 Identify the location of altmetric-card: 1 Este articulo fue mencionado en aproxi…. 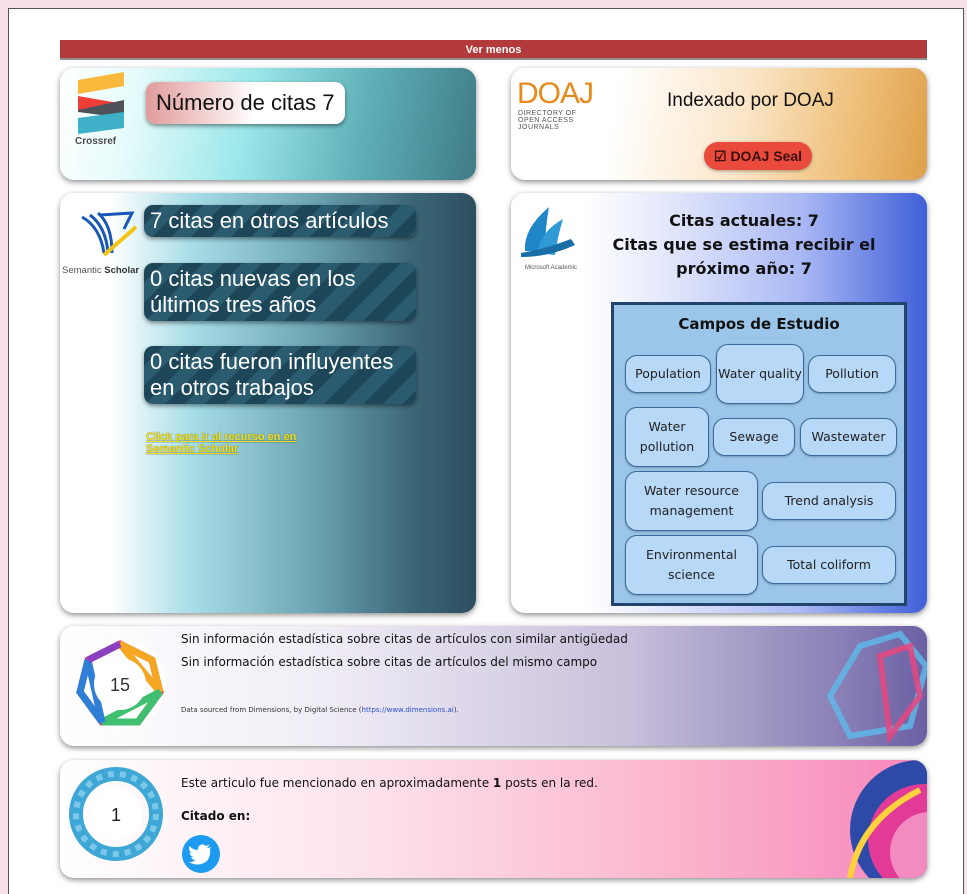
(493, 819).